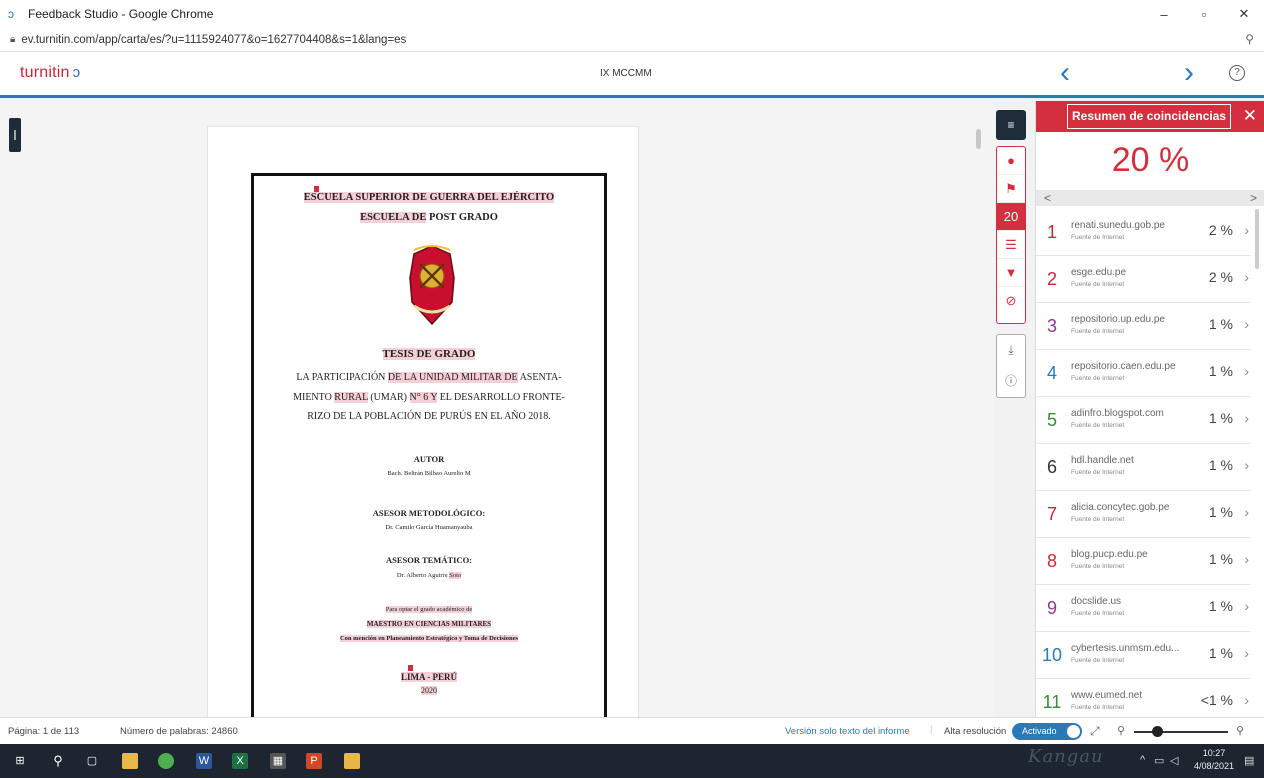  I want to click on close-panel-icon: ✕, so click(1250, 116).